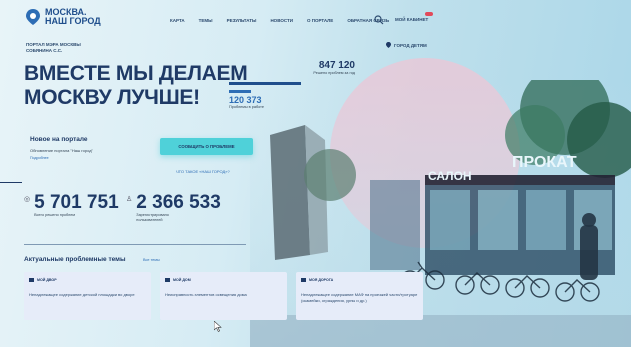 The image size is (631, 347). What do you see at coordinates (177, 20) in the screenshot?
I see `nav-item-map: КАРТА` at bounding box center [177, 20].